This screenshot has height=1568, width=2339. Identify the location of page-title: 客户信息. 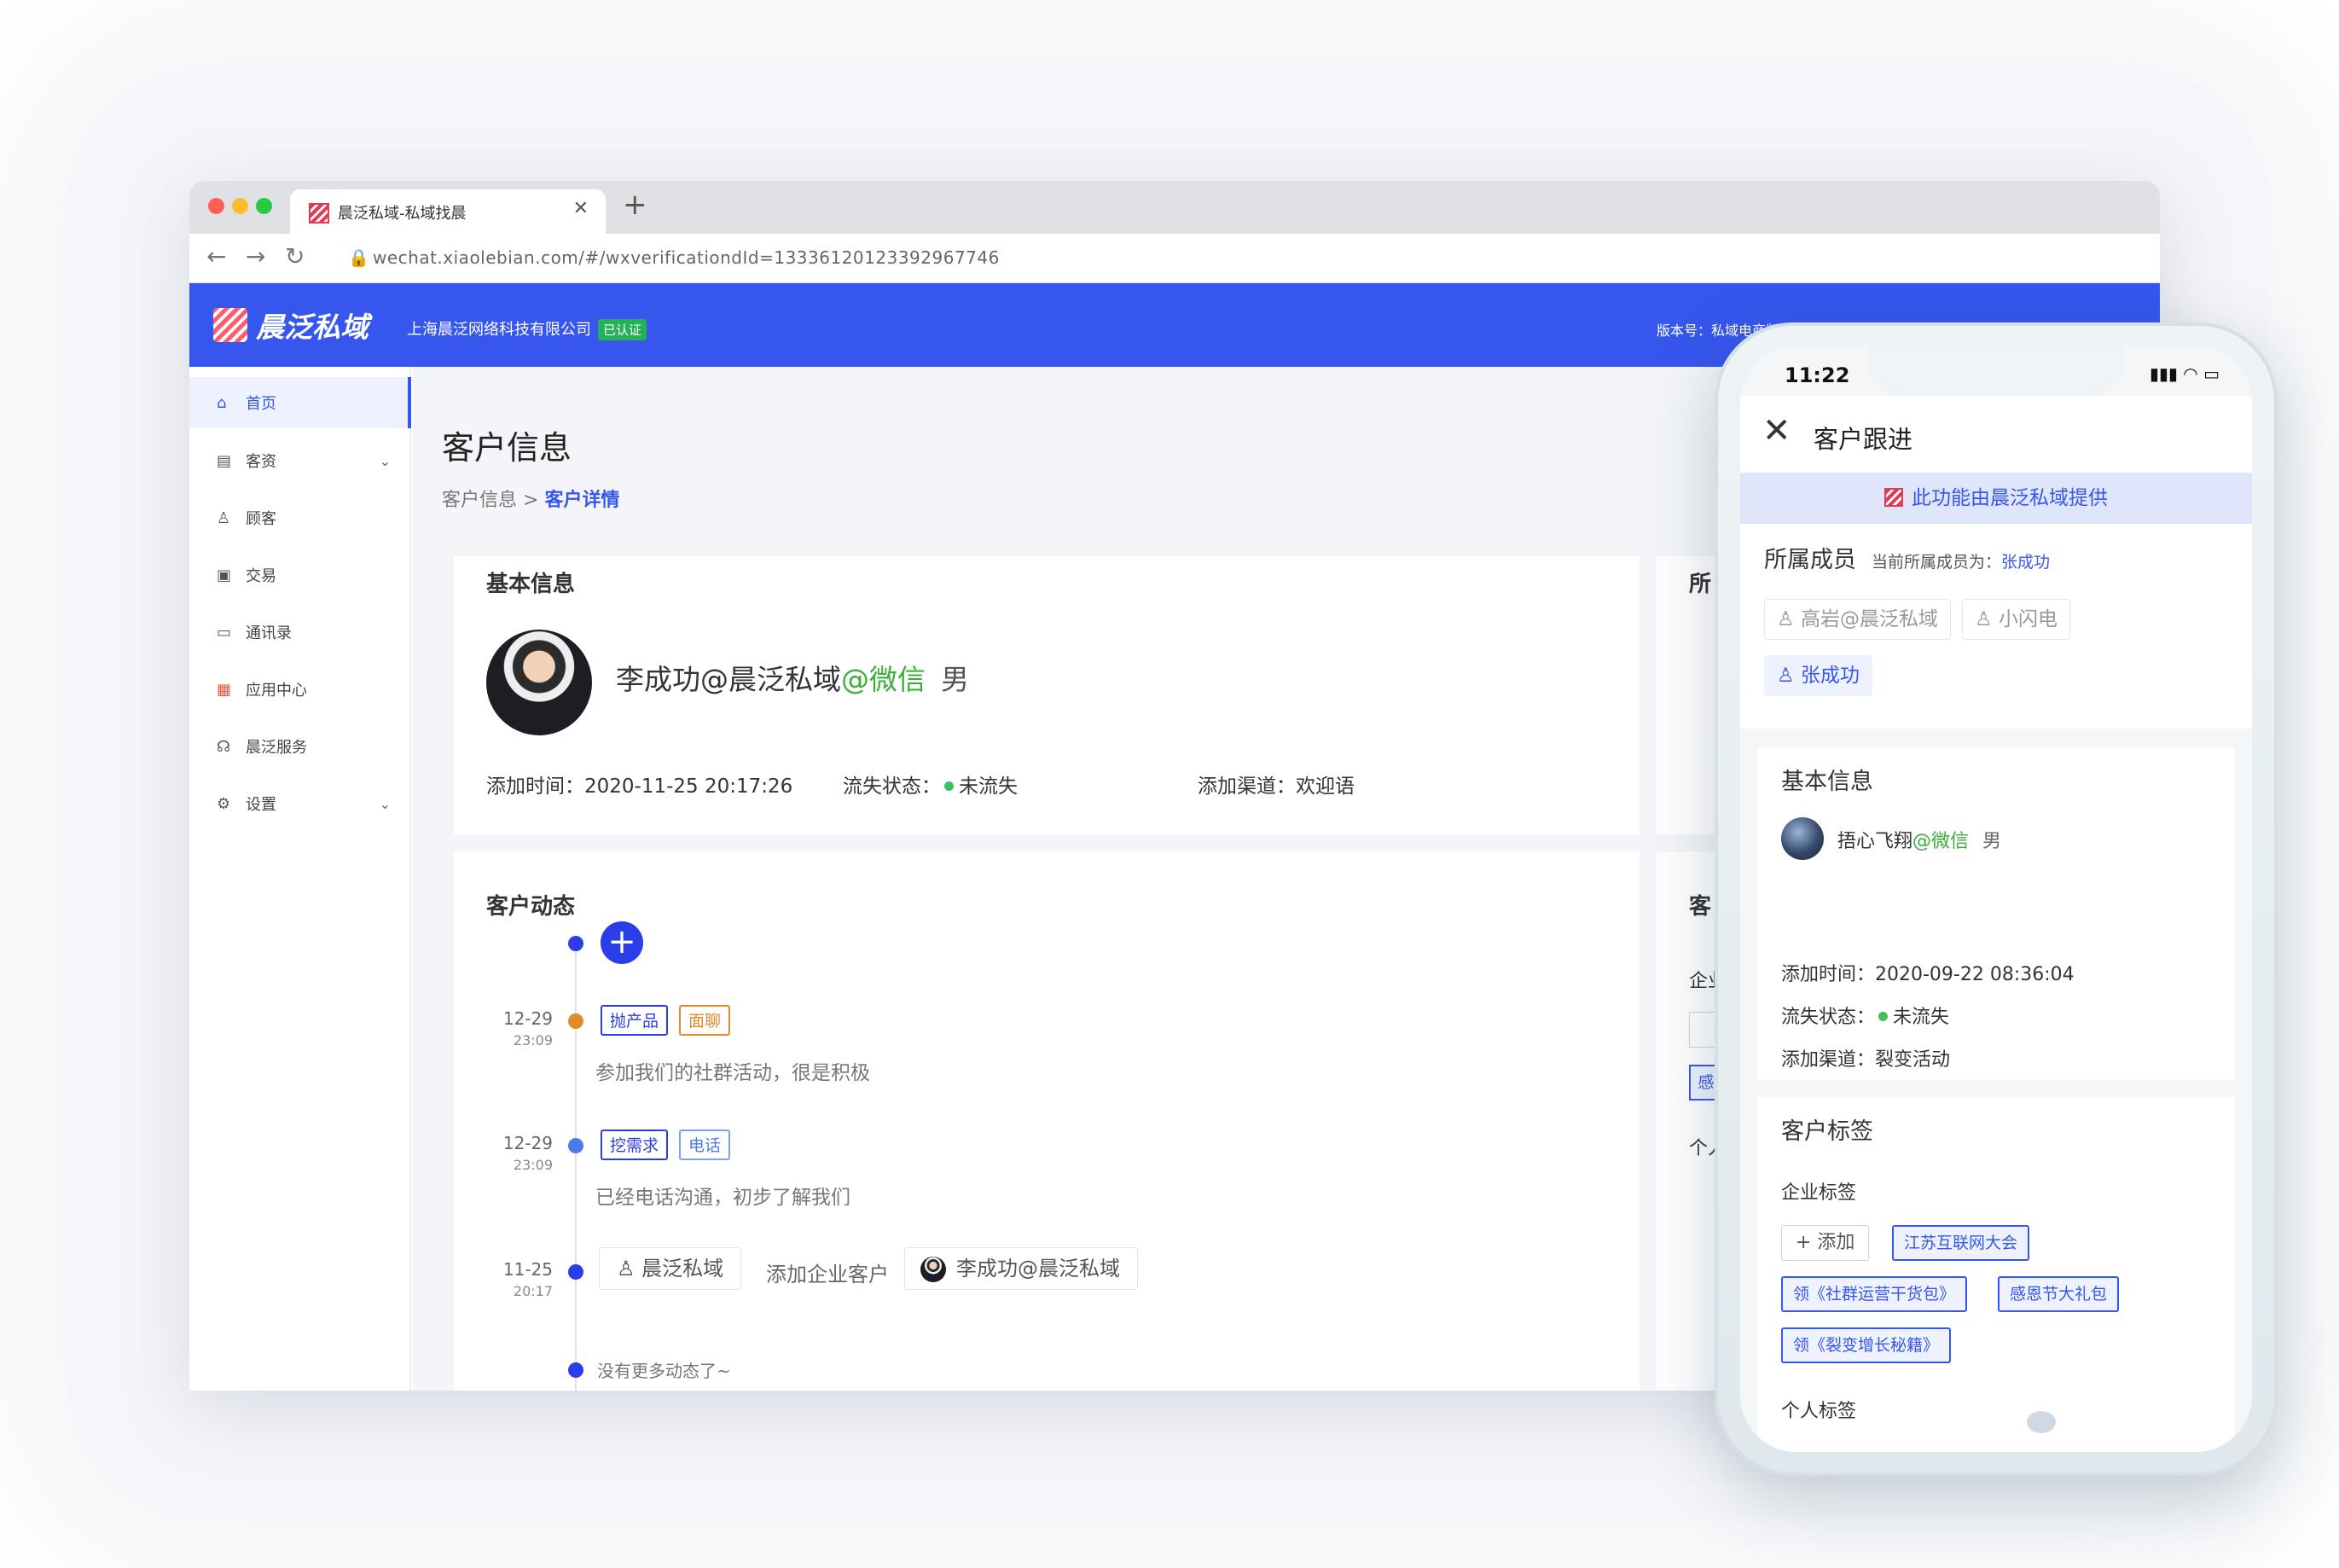
(507, 448).